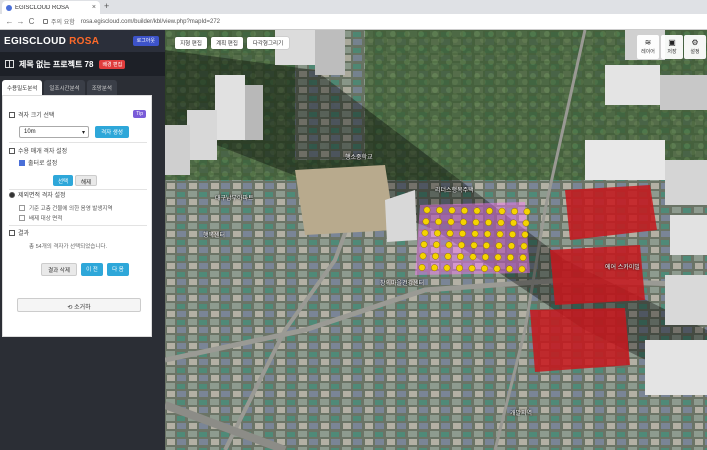 Image resolution: width=707 pixels, height=450 pixels. Describe the element at coordinates (695, 42) in the screenshot. I see `settings-icon: ⚙` at that location.